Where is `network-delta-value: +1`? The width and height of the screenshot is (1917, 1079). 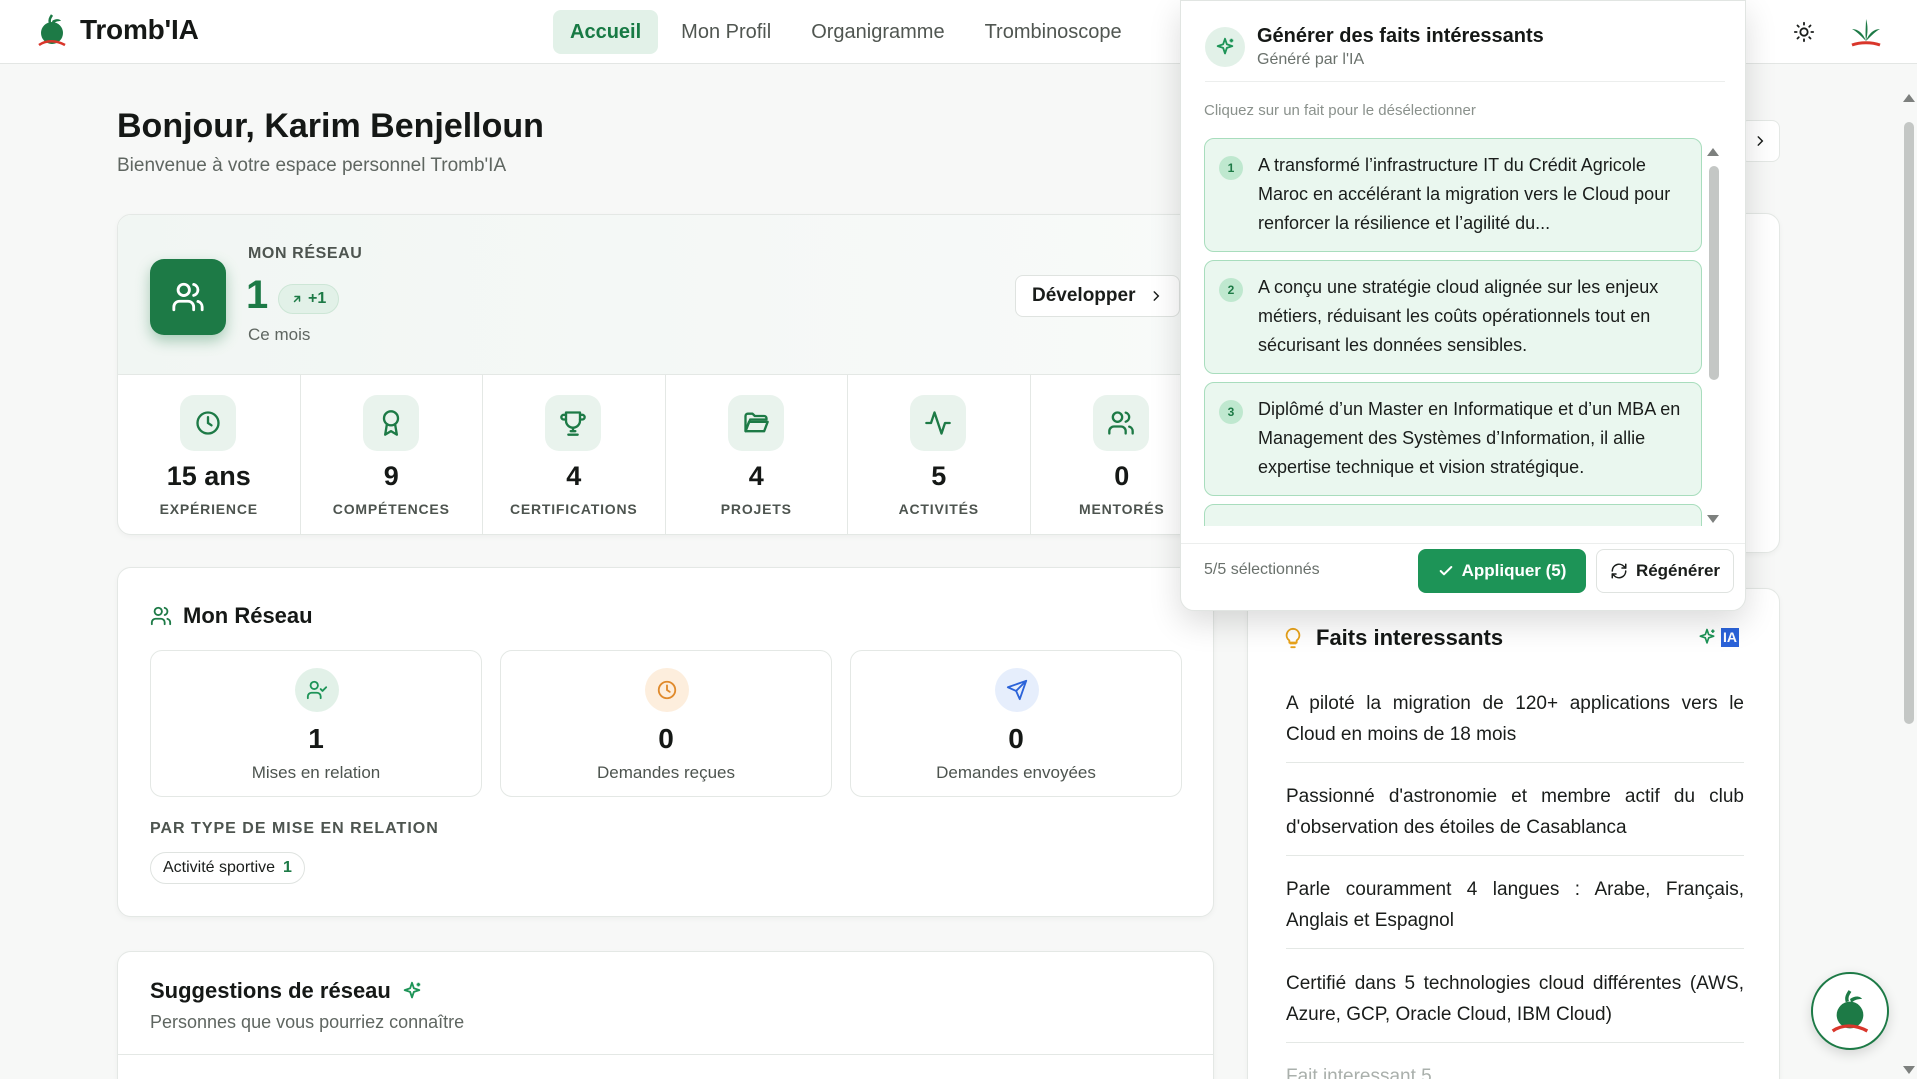
network-delta-value: +1 is located at coordinates (317, 298).